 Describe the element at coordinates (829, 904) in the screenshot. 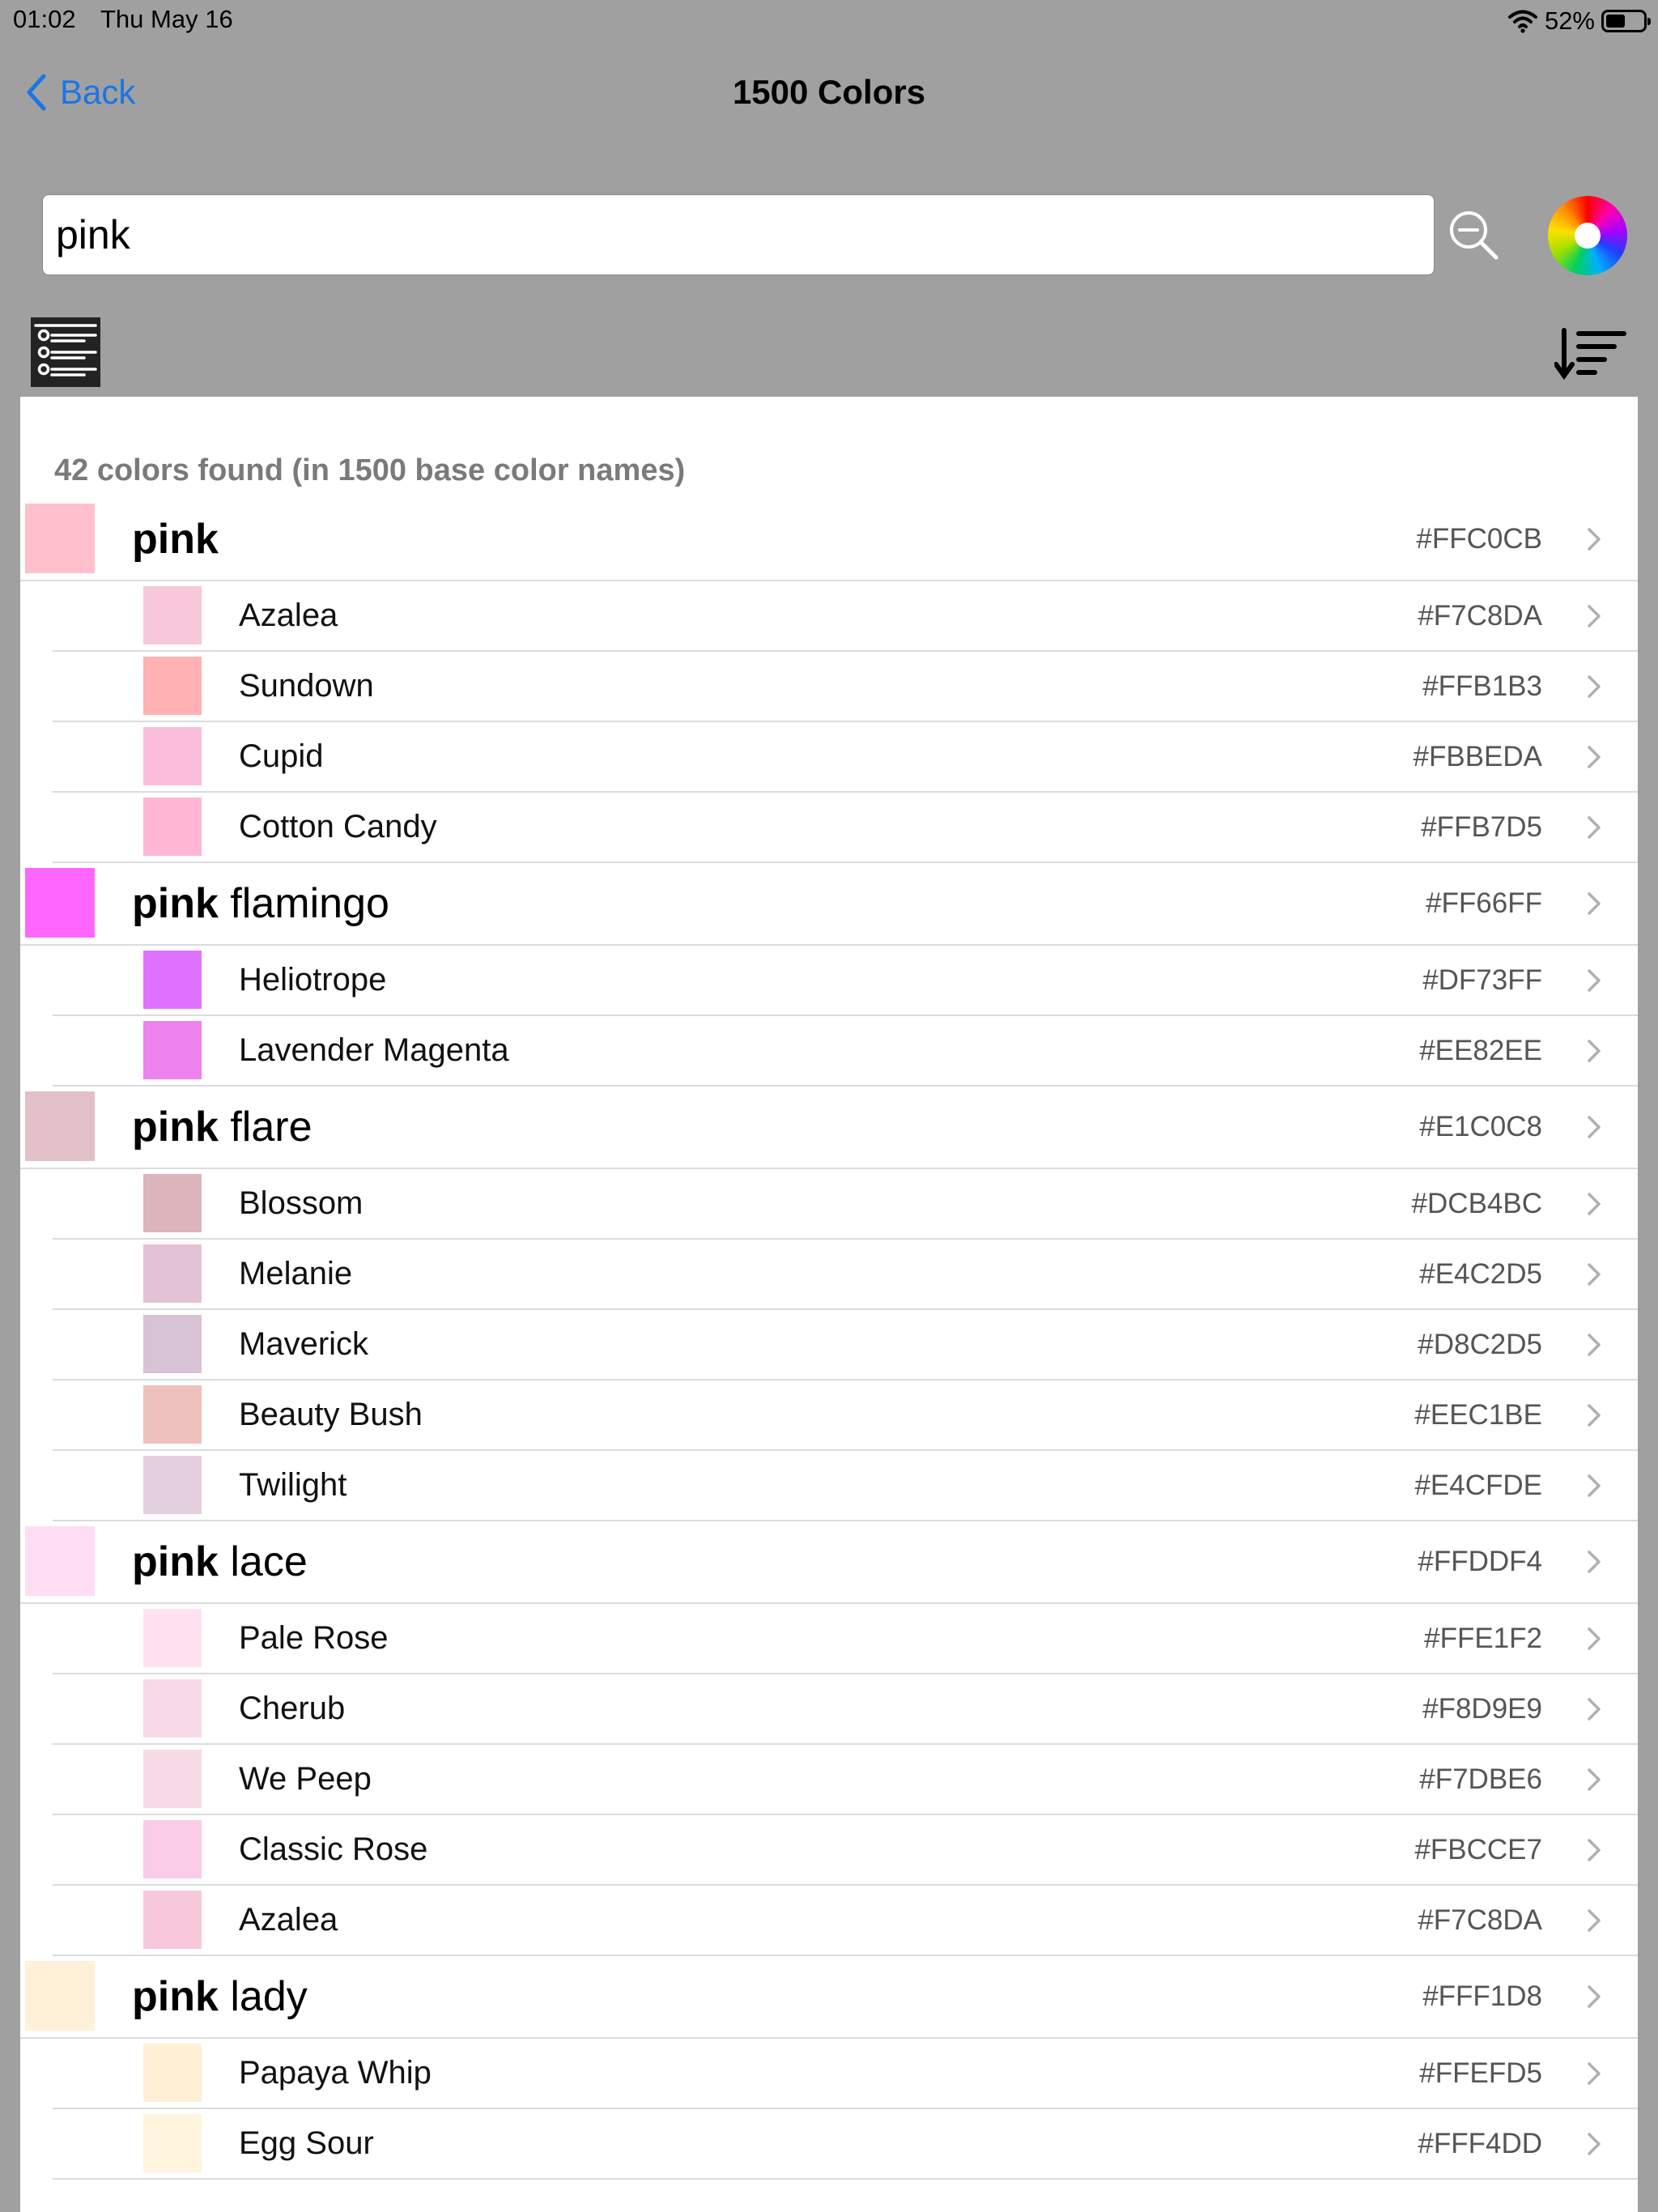

I see `base-color-row: pink flamingo #FF66FF` at that location.